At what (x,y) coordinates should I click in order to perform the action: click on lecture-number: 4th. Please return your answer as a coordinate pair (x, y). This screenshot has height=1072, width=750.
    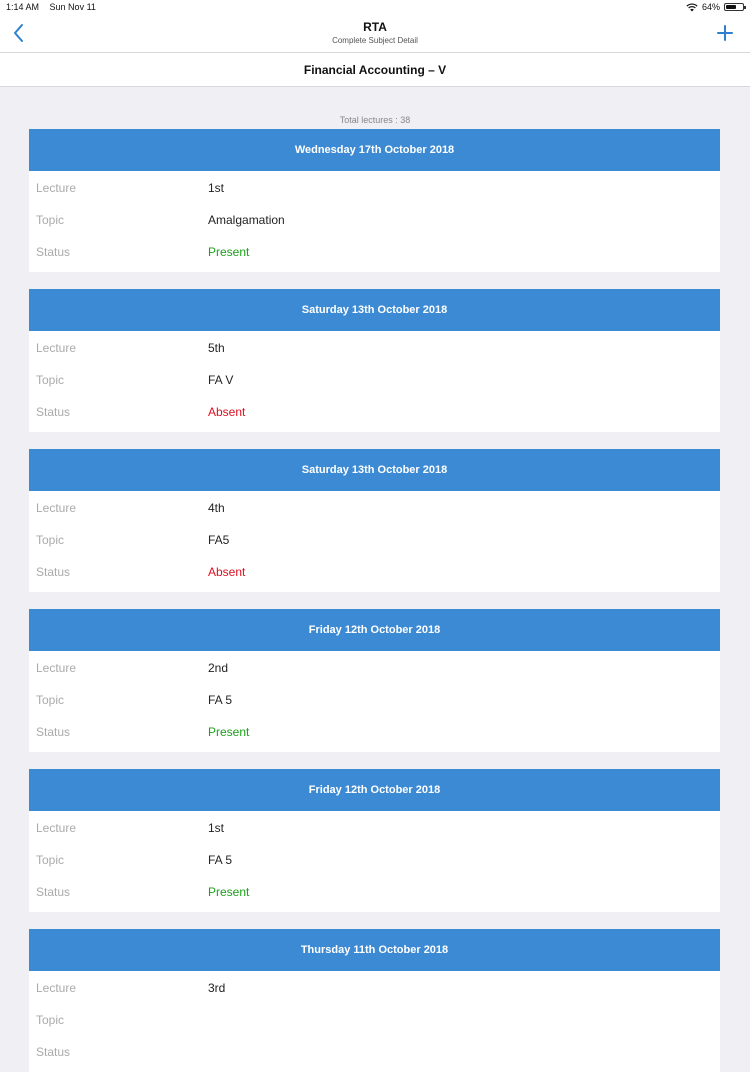
    Looking at the image, I should click on (216, 508).